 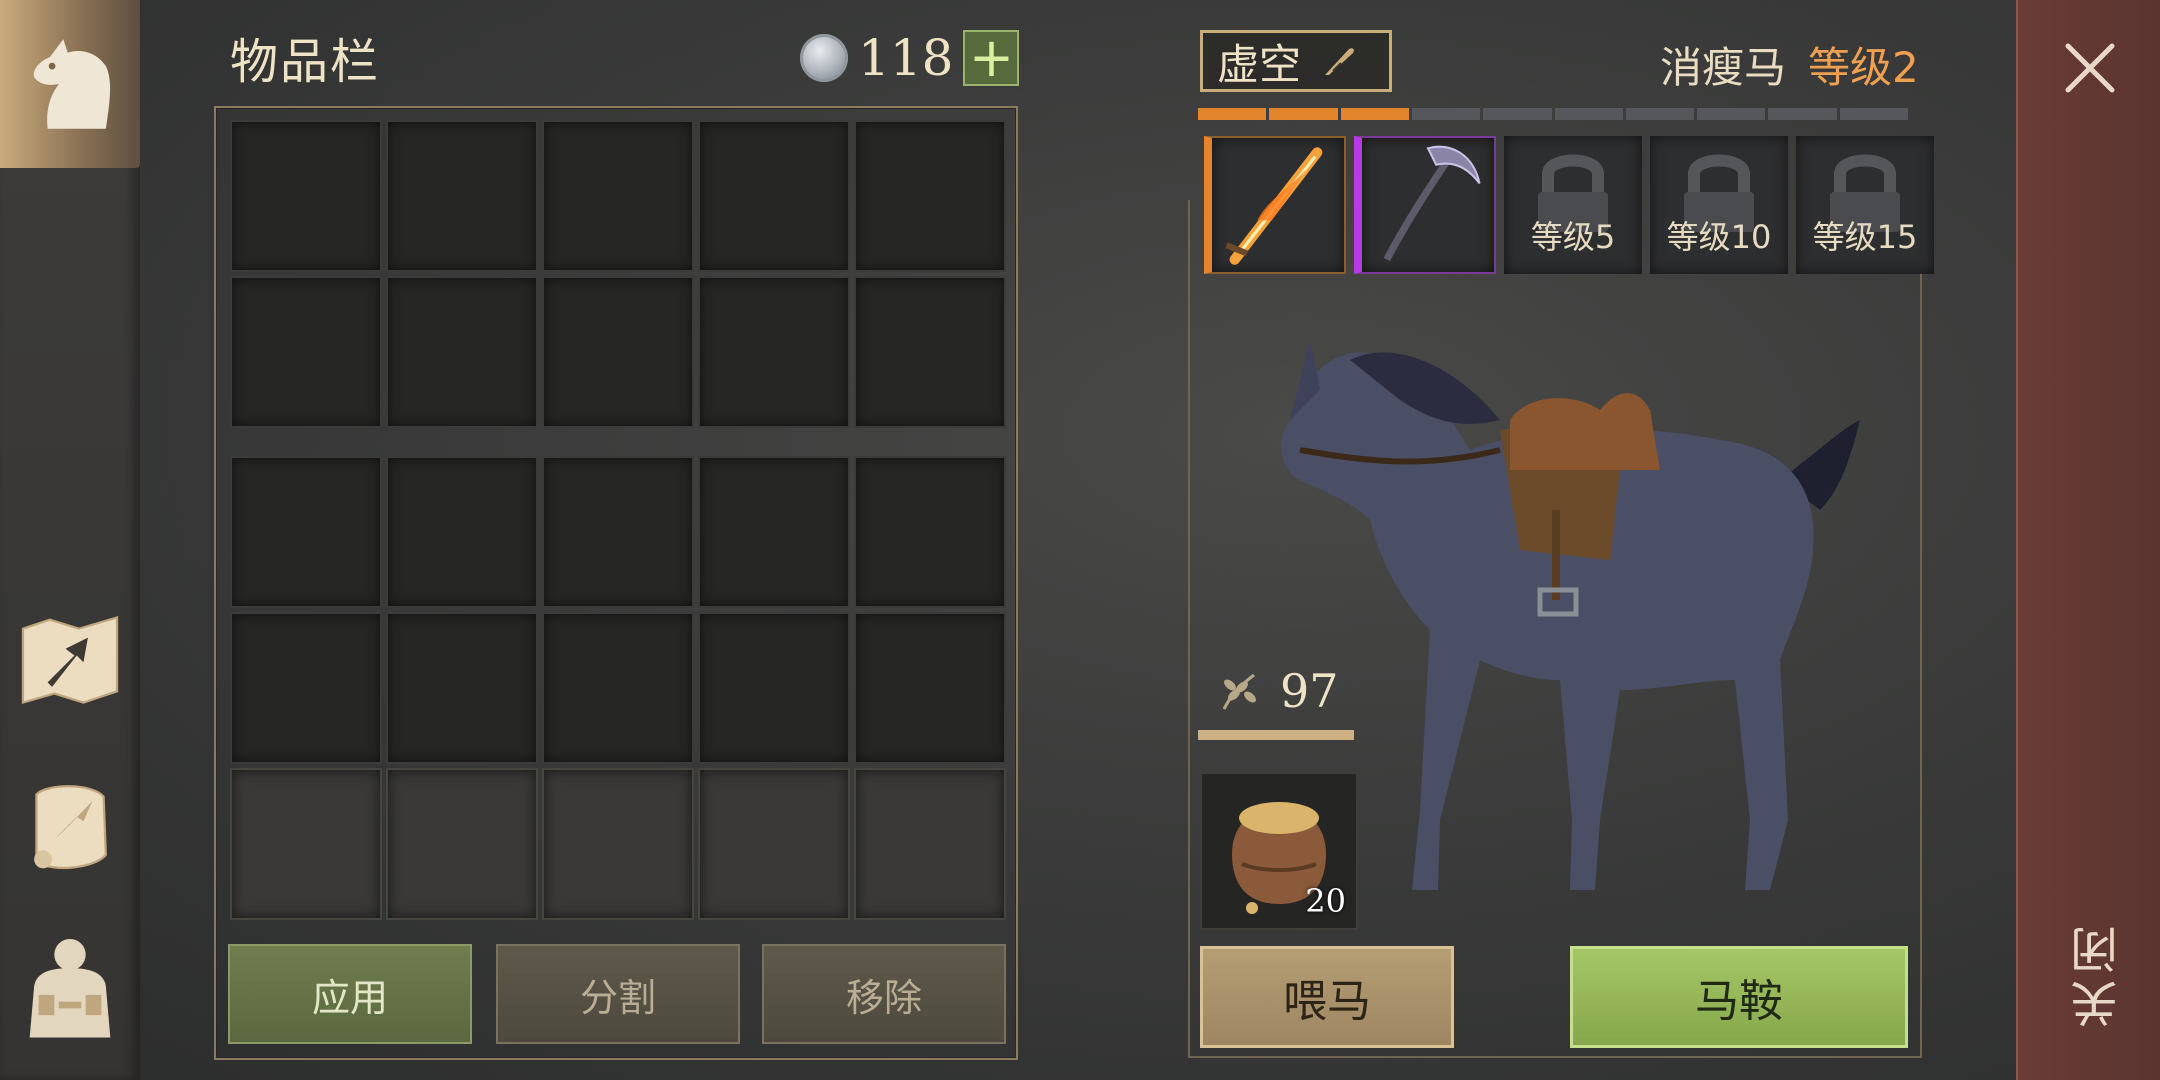 What do you see at coordinates (2095, 974) in the screenshot?
I see `close-label: 关闭` at bounding box center [2095, 974].